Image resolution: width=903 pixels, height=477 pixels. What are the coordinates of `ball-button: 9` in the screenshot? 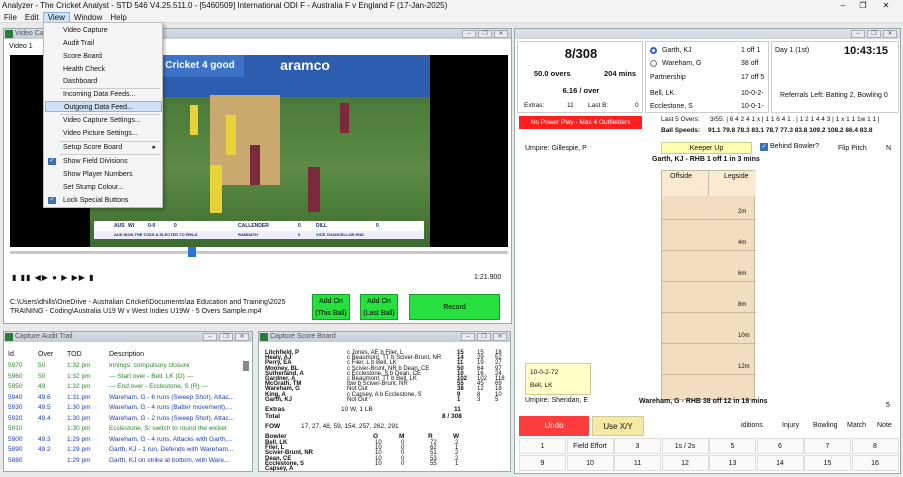 It's located at (542, 463).